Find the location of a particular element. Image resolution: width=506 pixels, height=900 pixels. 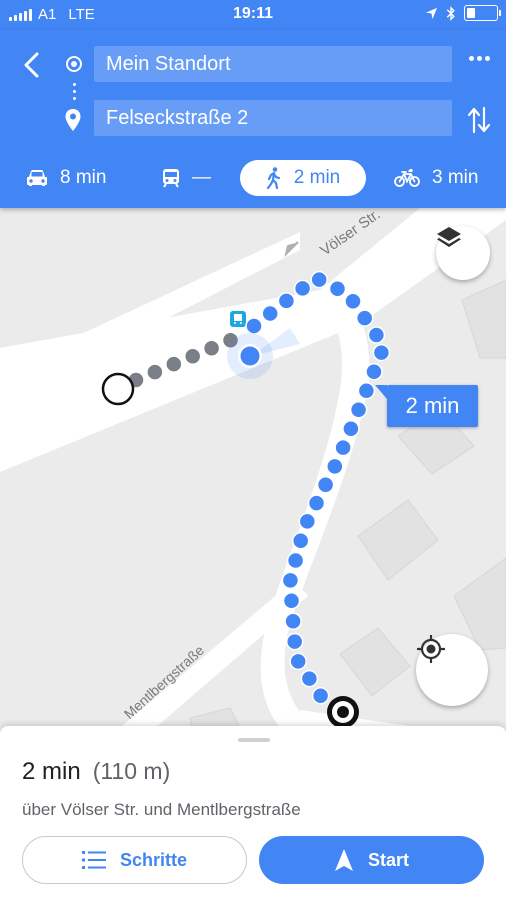

status-bar: A1 LTE 19:11 is located at coordinates (253, 15).